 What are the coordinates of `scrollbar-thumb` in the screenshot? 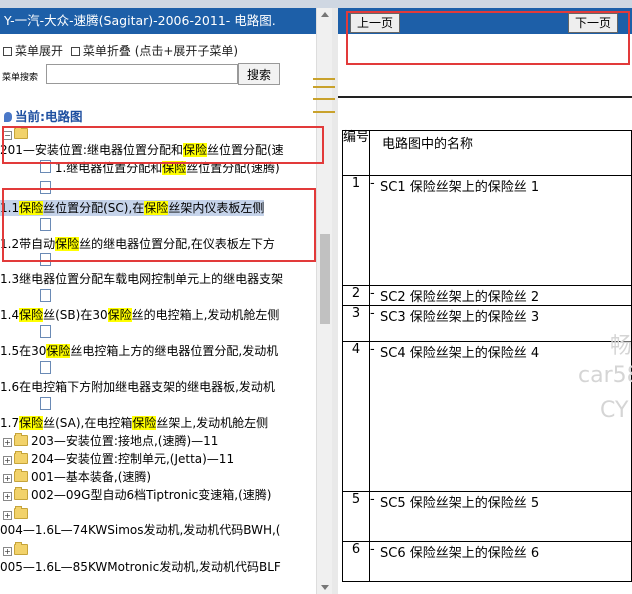 It's located at (325, 279).